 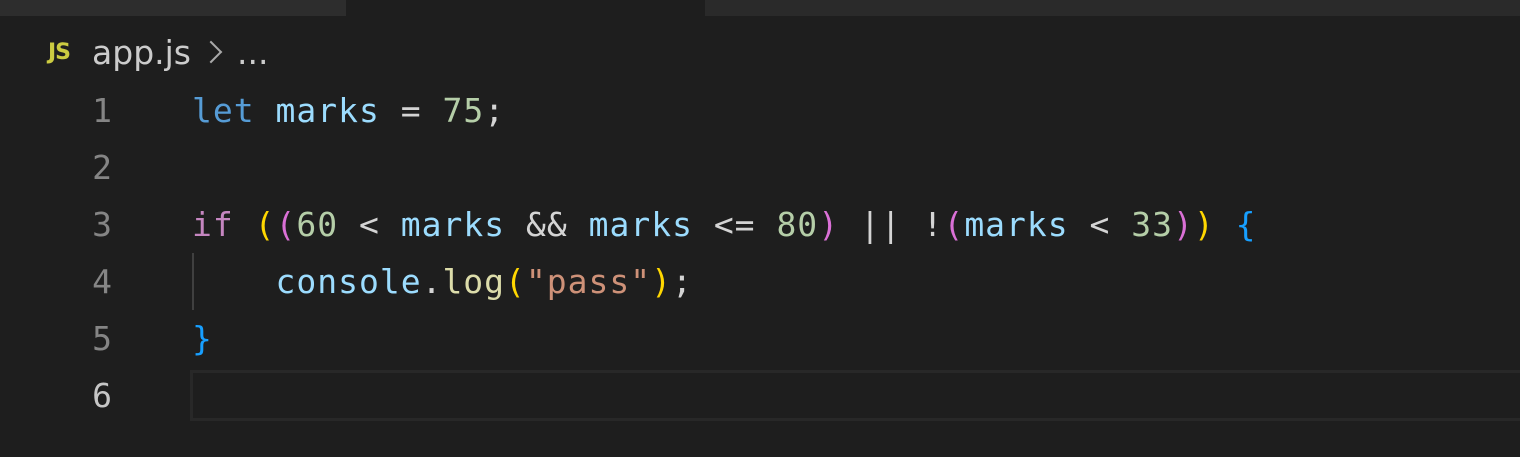 I want to click on line-content: console.log("pass");, so click(x=442, y=281).